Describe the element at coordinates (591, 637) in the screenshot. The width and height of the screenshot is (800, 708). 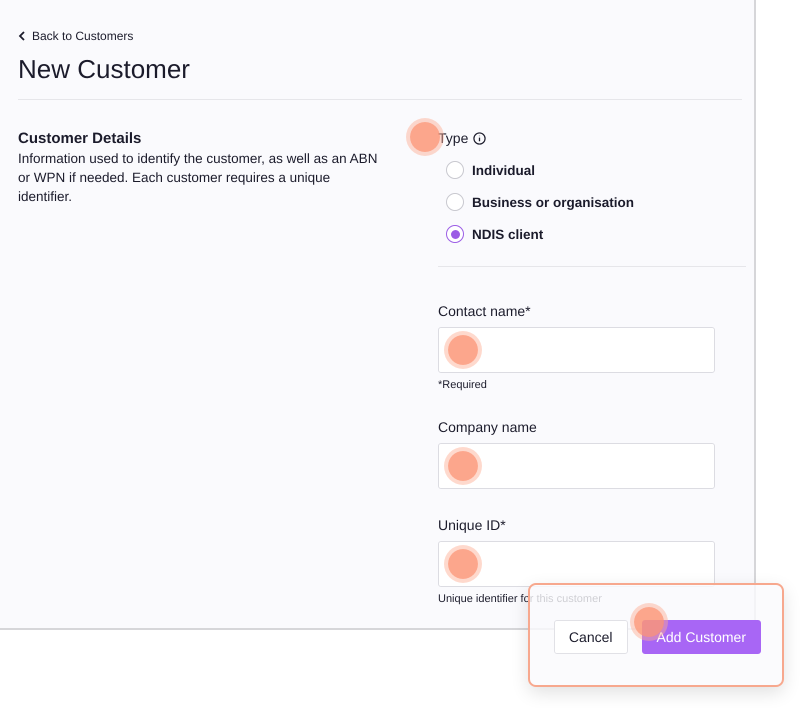
I see `cancel-button: Cancel` at that location.